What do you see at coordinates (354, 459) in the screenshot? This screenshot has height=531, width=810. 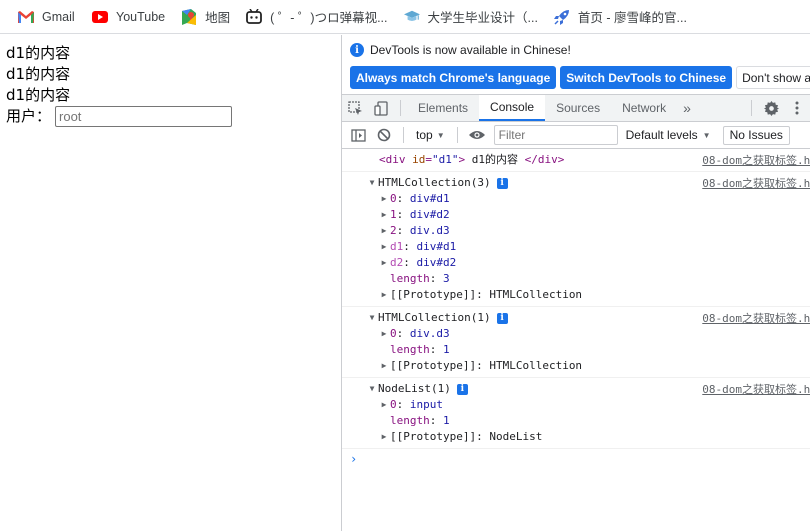 I see `prompt-chevron-icon: ›` at bounding box center [354, 459].